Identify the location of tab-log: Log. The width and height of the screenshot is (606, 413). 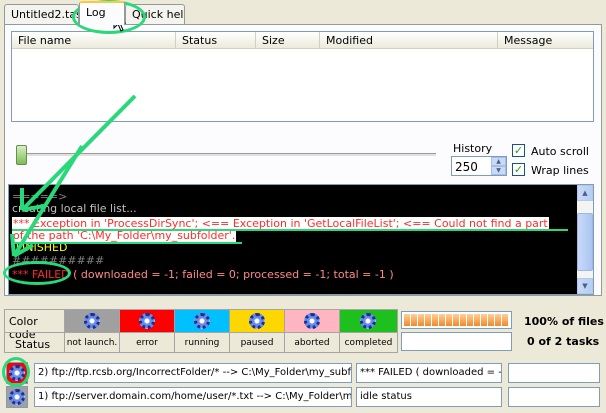
(102, 13).